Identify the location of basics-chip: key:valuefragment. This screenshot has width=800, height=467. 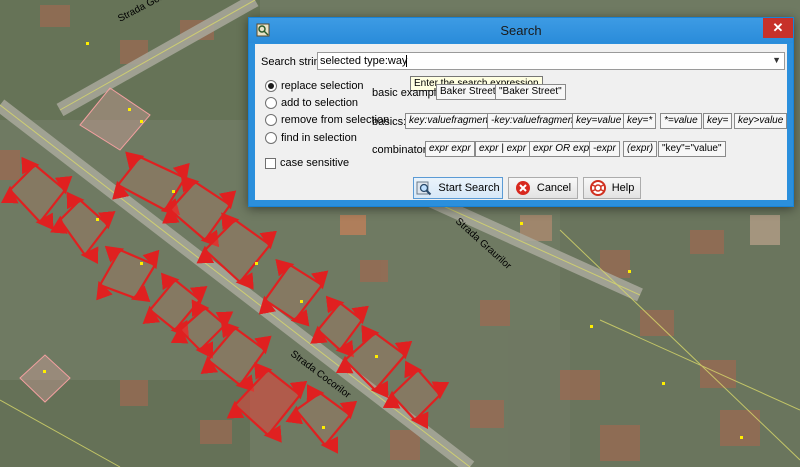
(450, 121).